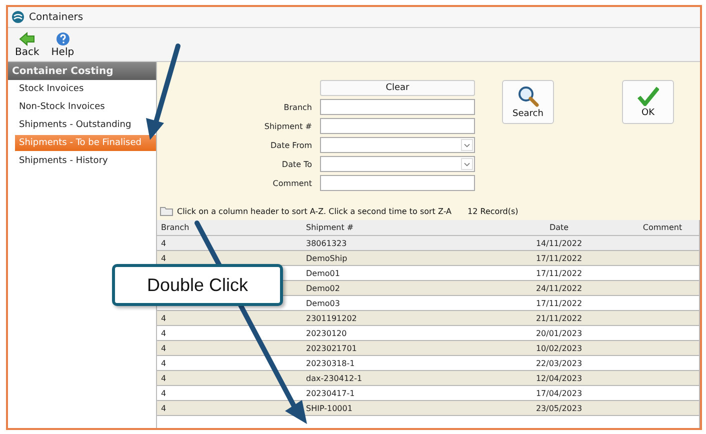 The image size is (706, 434). What do you see at coordinates (330, 393) in the screenshot?
I see `table-cell: 20230417-1` at bounding box center [330, 393].